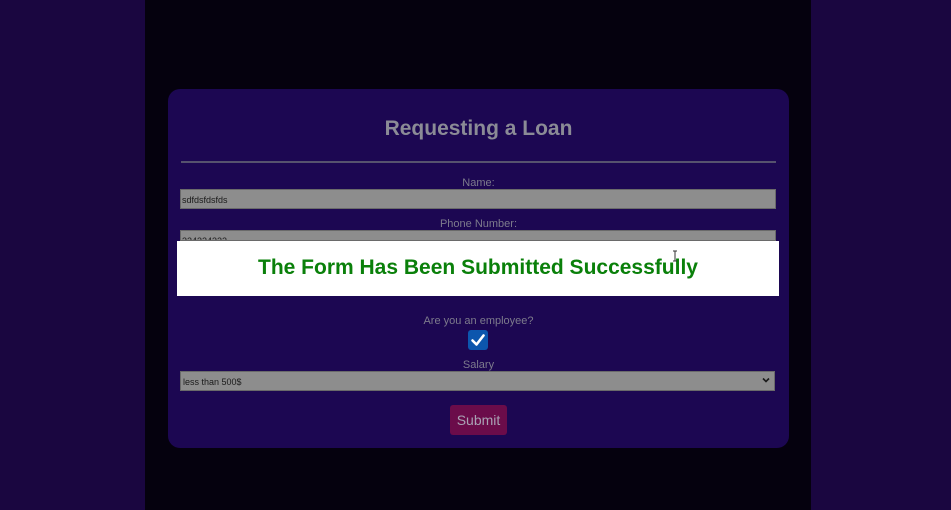  Describe the element at coordinates (478, 420) in the screenshot. I see `submit-button: Submit` at that location.